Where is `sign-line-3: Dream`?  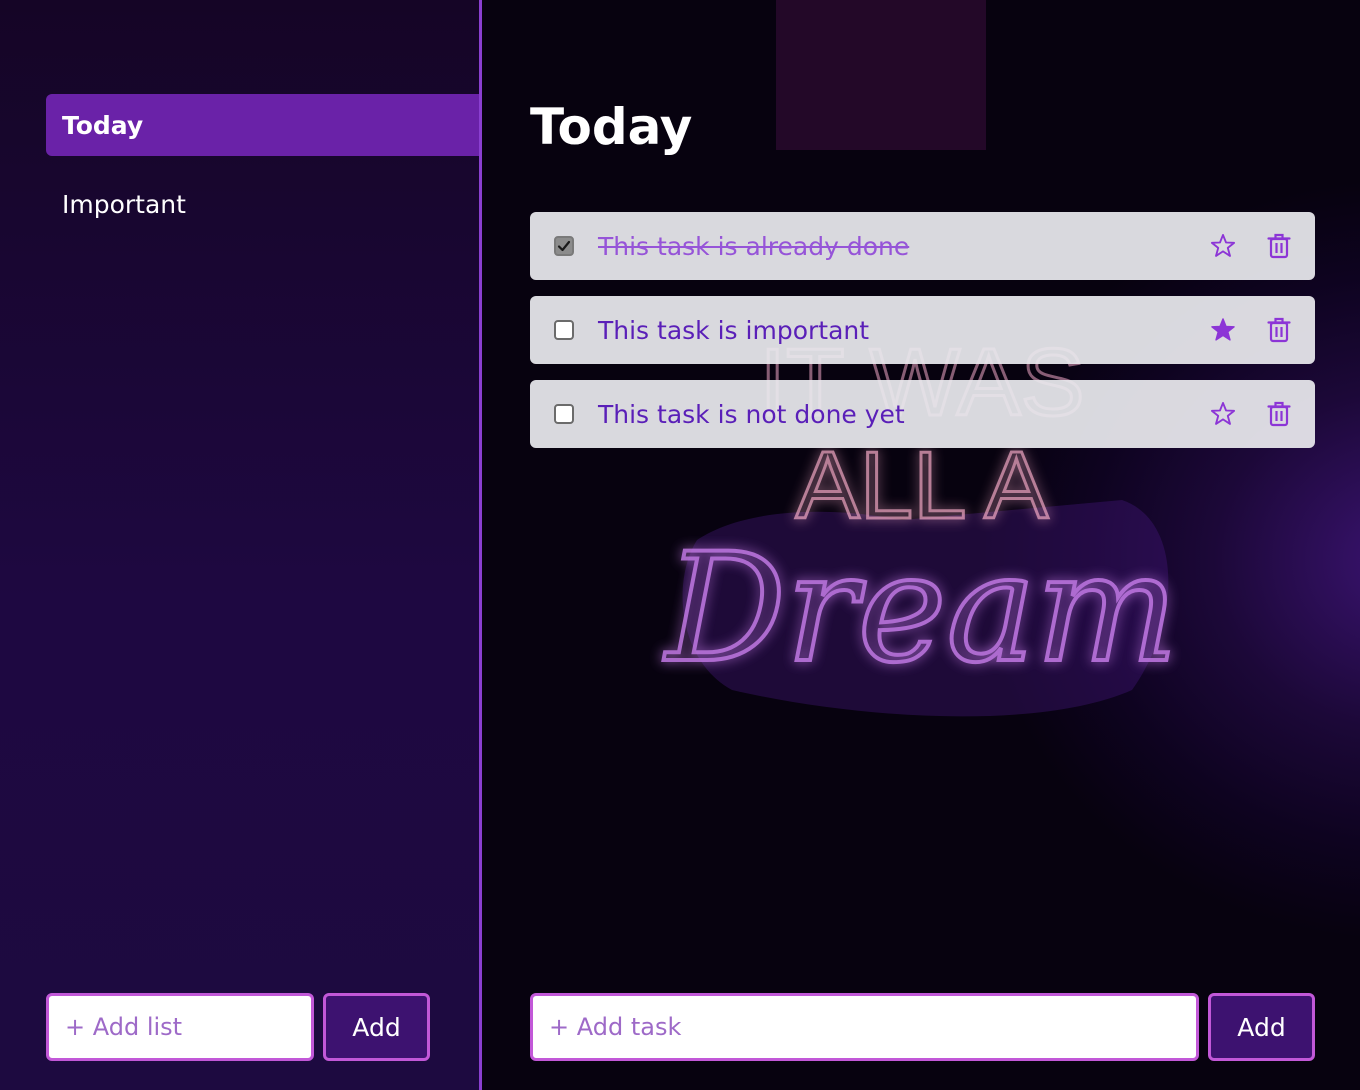 sign-line-3: Dream is located at coordinates (920, 609).